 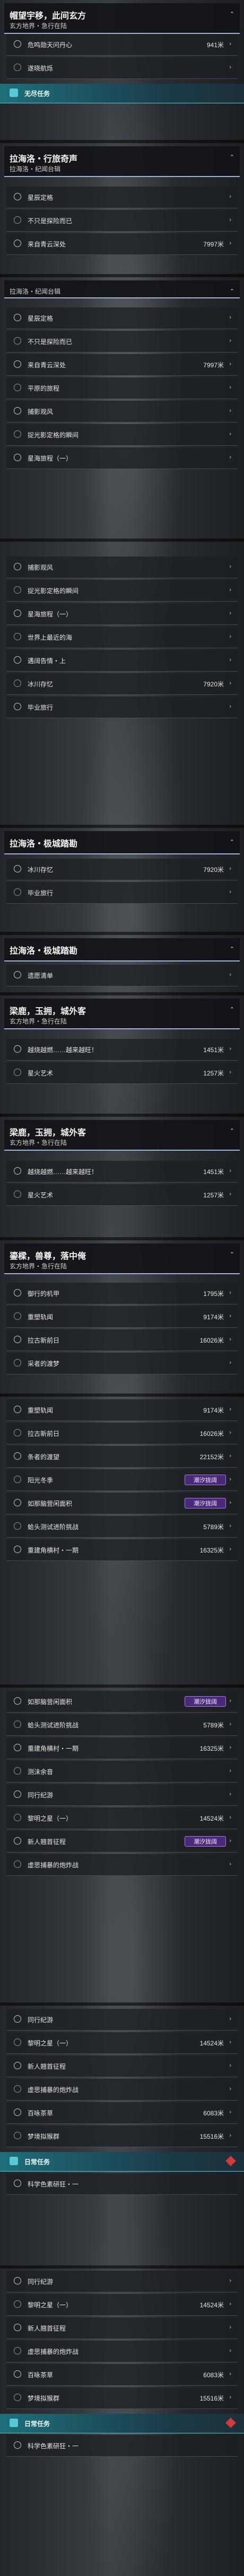 I want to click on quest-row: 测沫余音 ›, so click(x=122, y=1772).